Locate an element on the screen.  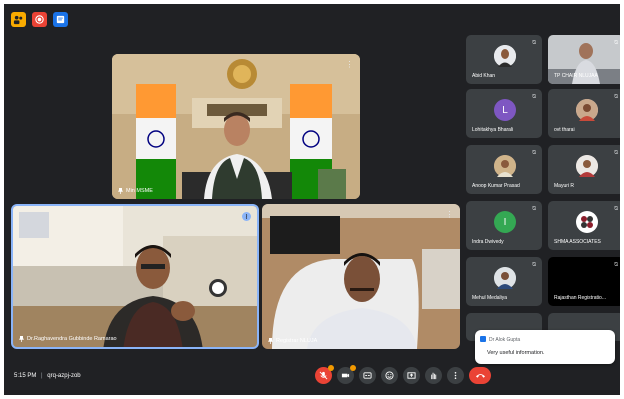
logo-avatar is located at coordinates (587, 222).